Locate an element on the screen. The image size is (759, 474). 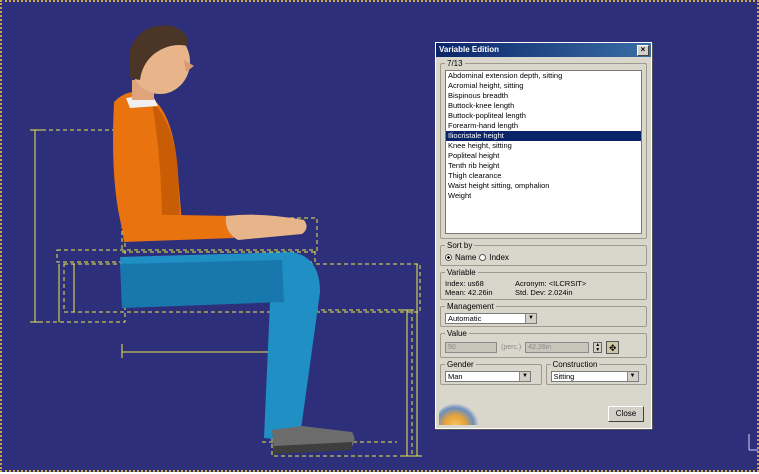
variable-list-item: Buttock-popliteal length is located at coordinates (543, 116).